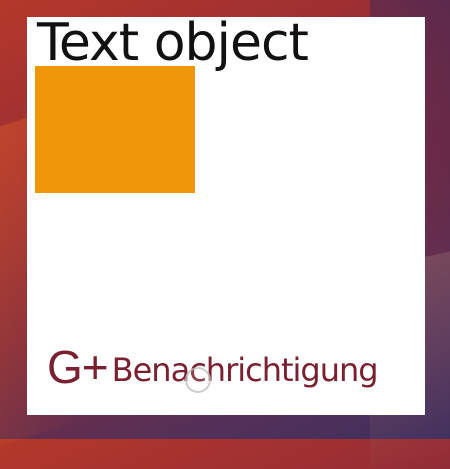 This screenshot has height=469, width=450. What do you see at coordinates (115, 129) in the screenshot?
I see `orange-rectangle` at bounding box center [115, 129].